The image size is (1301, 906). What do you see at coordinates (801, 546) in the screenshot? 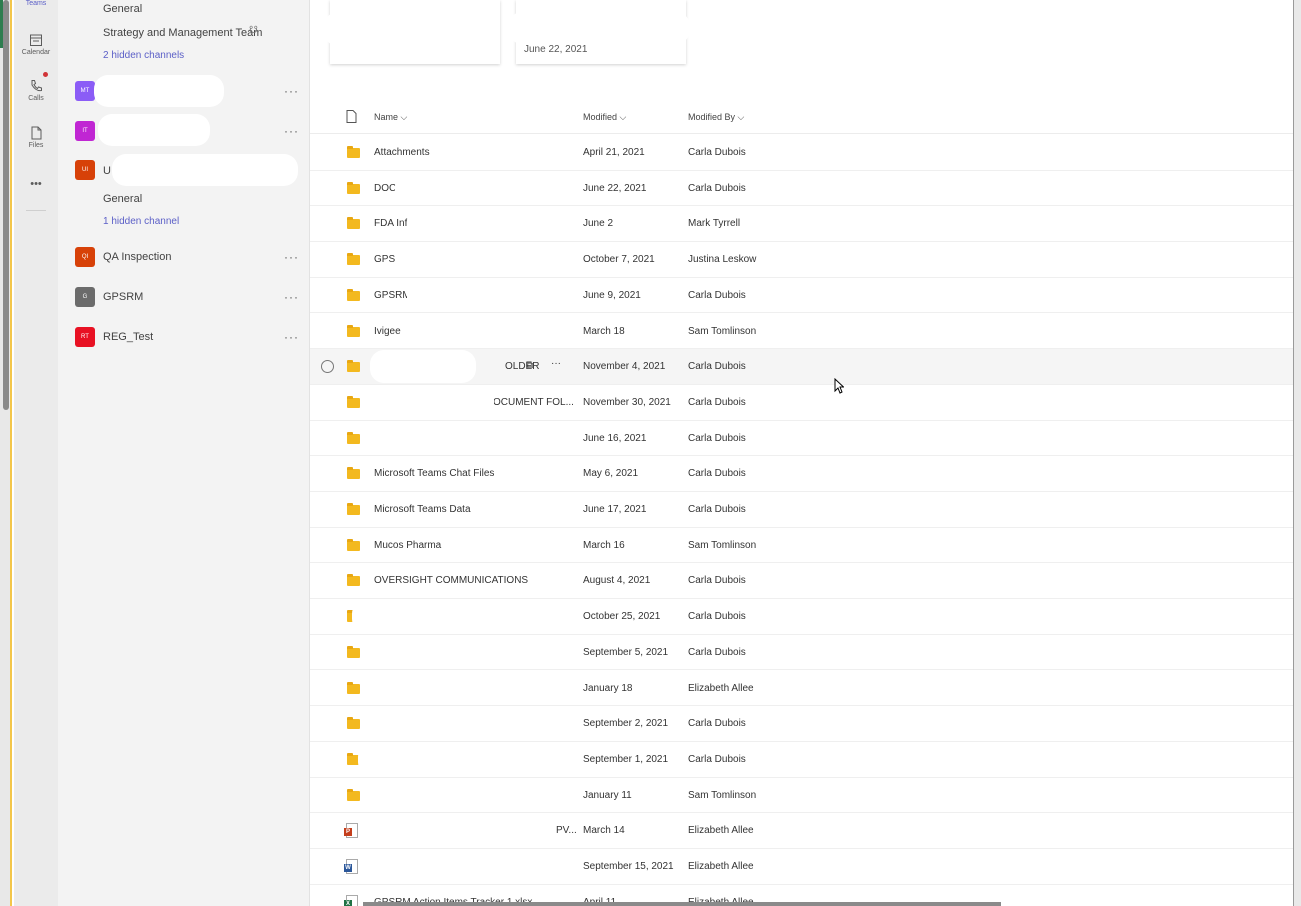
I see `file-row: Mucos Pharma March 16 Sam Tomlinson` at bounding box center [801, 546].